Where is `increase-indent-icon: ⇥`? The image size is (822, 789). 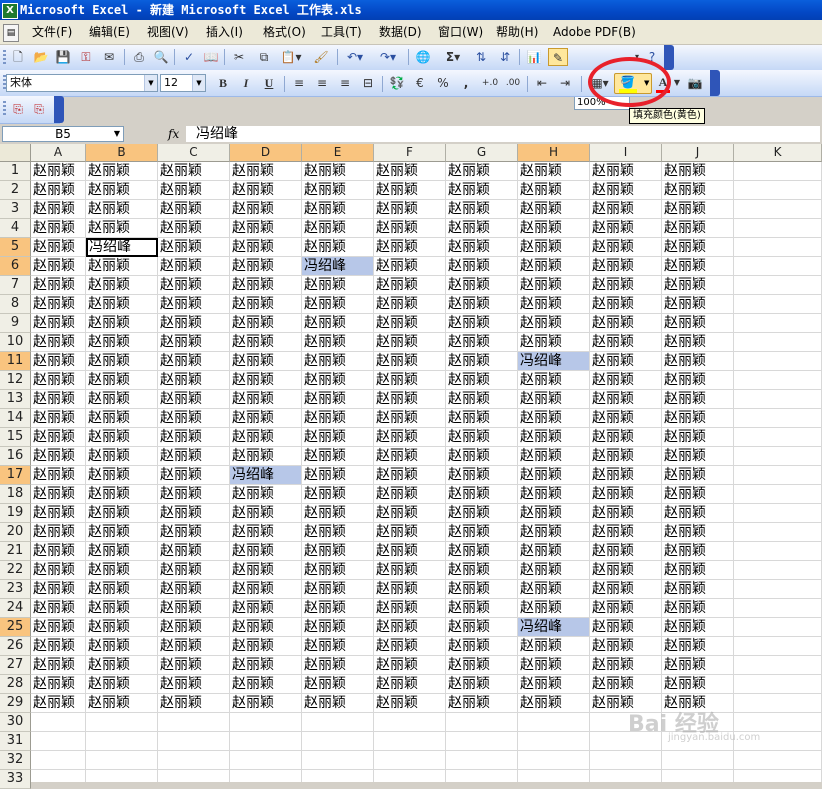
increase-indent-icon: ⇥ is located at coordinates (565, 83).